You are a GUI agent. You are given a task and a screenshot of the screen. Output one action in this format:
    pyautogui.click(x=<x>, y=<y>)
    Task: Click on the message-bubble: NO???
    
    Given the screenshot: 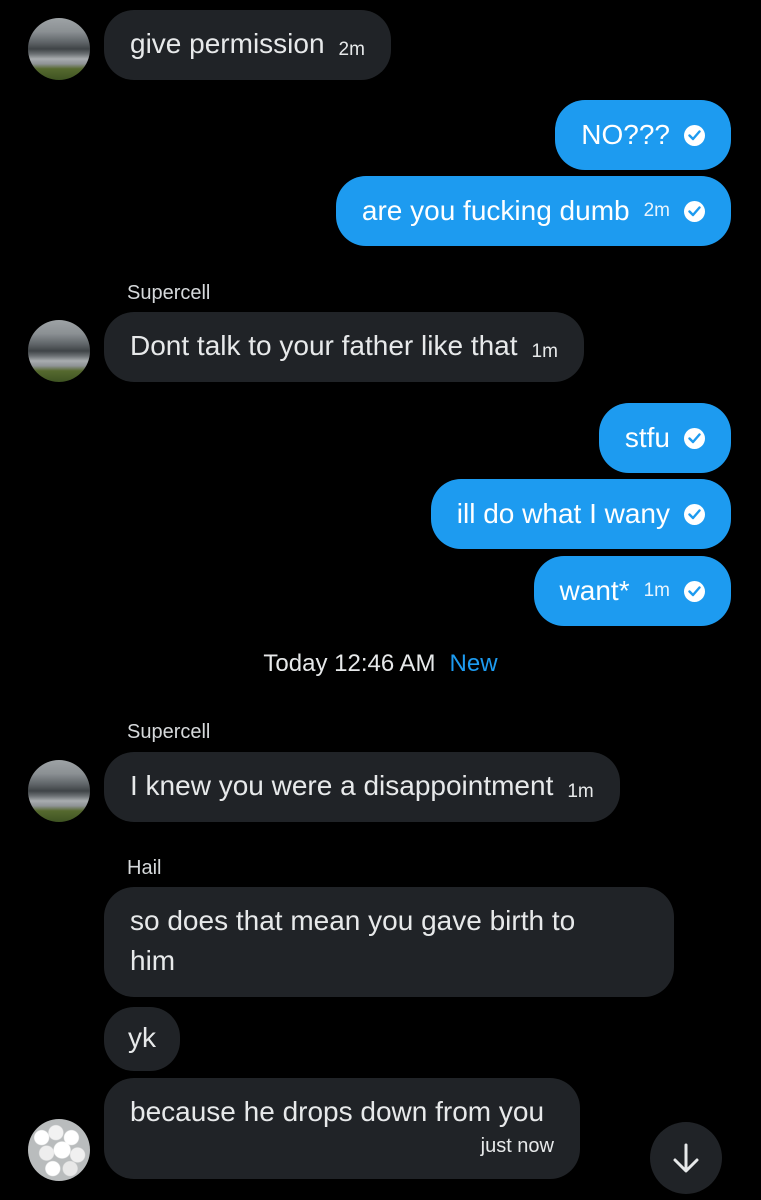 What is the action you would take?
    pyautogui.click(x=643, y=135)
    